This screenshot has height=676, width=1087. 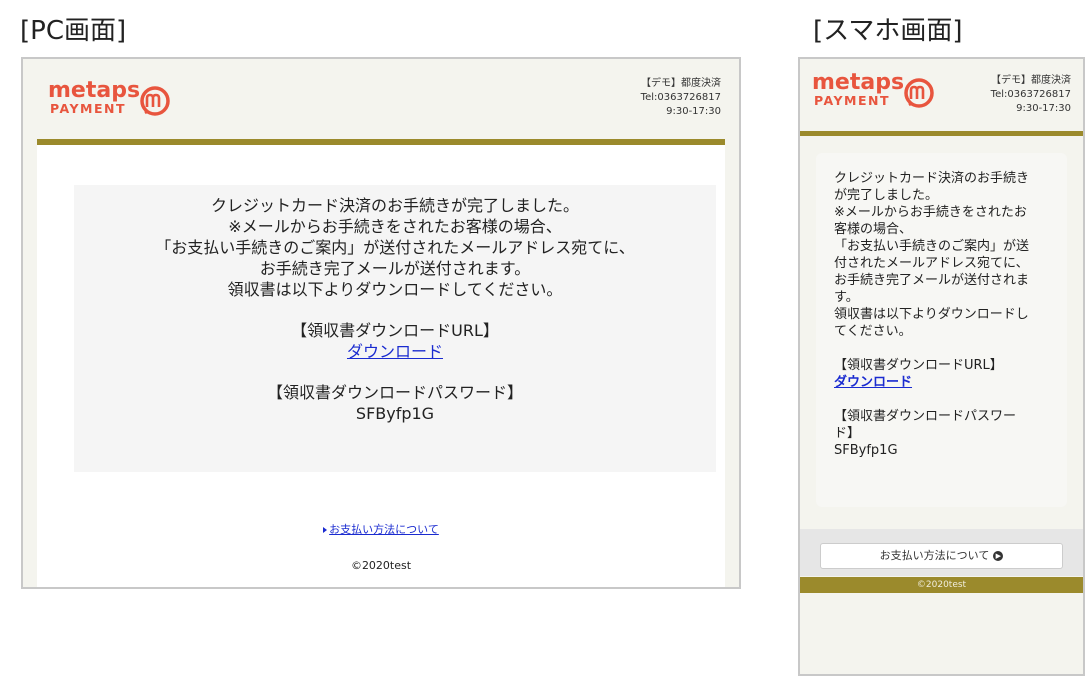 What do you see at coordinates (925, 416) in the screenshot?
I see `receipt-password-heading: 【領収書ダウンロードパスワー` at bounding box center [925, 416].